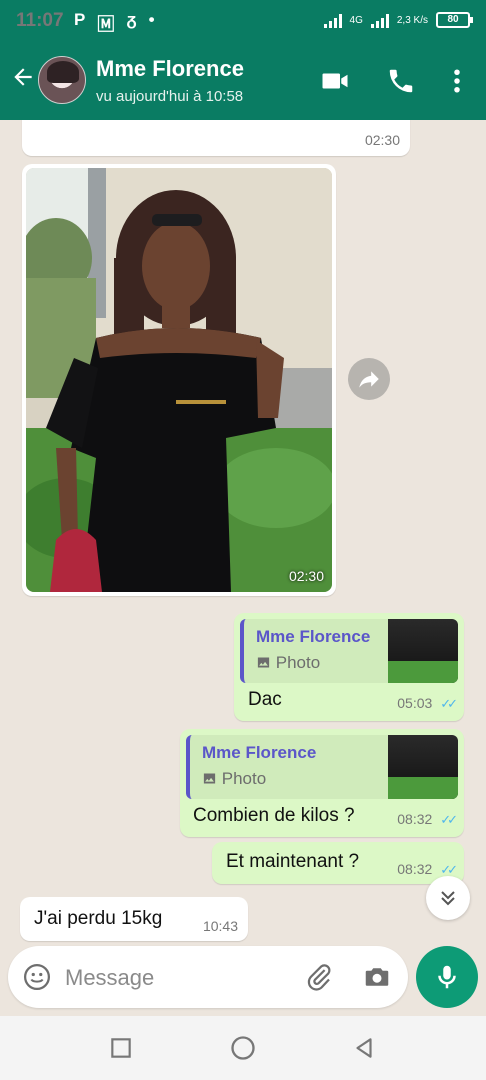  I want to click on last-seen: vu aujourd'hui à 10:58, so click(170, 96).